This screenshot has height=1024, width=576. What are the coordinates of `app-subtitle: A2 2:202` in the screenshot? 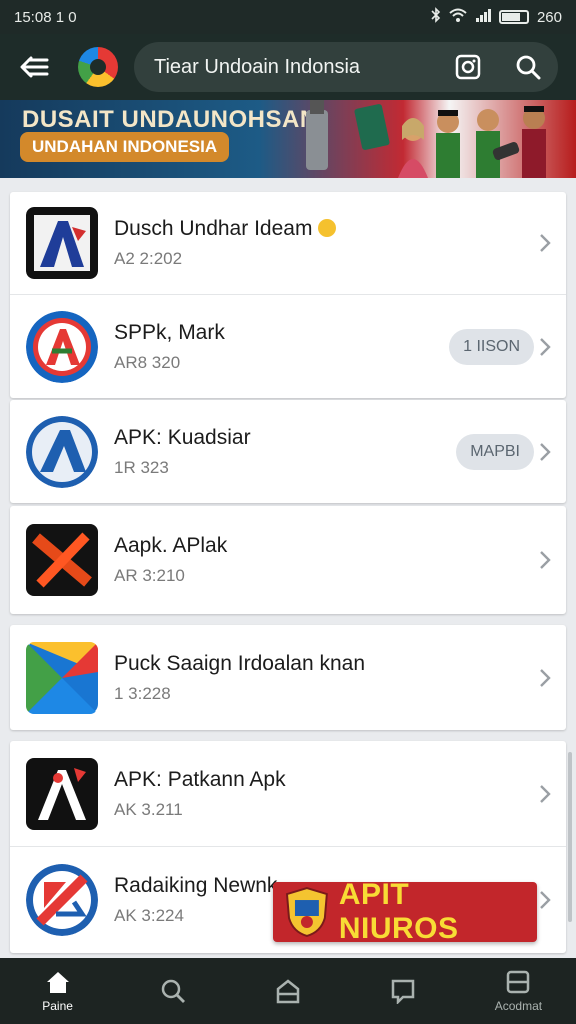 It's located at (148, 258).